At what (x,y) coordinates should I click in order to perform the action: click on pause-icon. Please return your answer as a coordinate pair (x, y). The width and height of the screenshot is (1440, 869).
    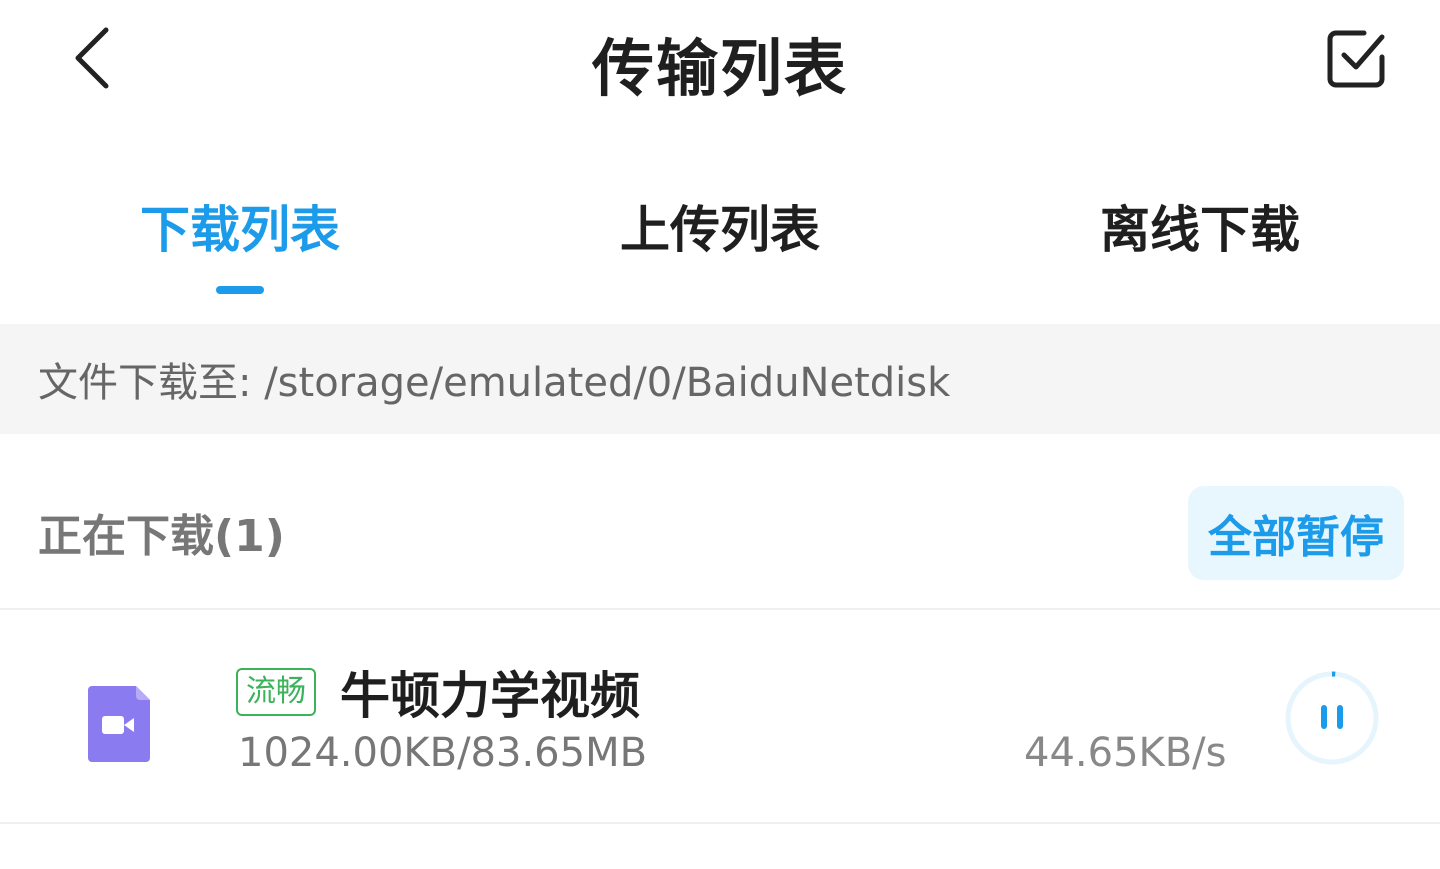
    Looking at the image, I should click on (1332, 717).